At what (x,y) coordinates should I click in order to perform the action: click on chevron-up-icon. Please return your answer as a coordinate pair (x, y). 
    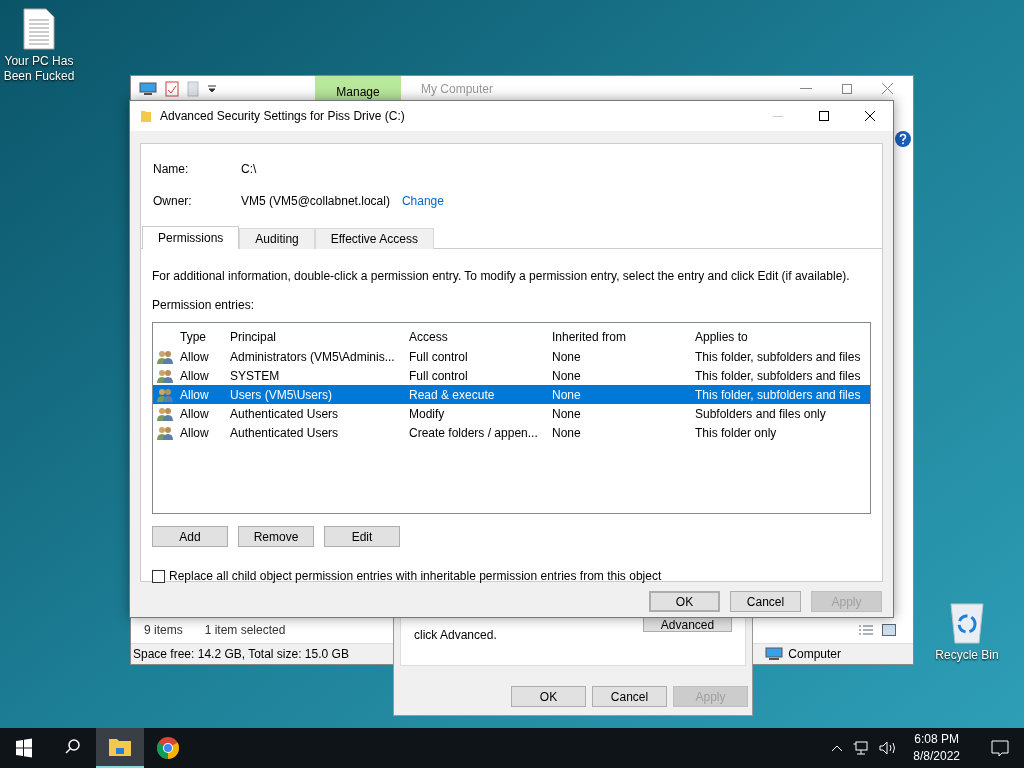
    Looking at the image, I should click on (837, 748).